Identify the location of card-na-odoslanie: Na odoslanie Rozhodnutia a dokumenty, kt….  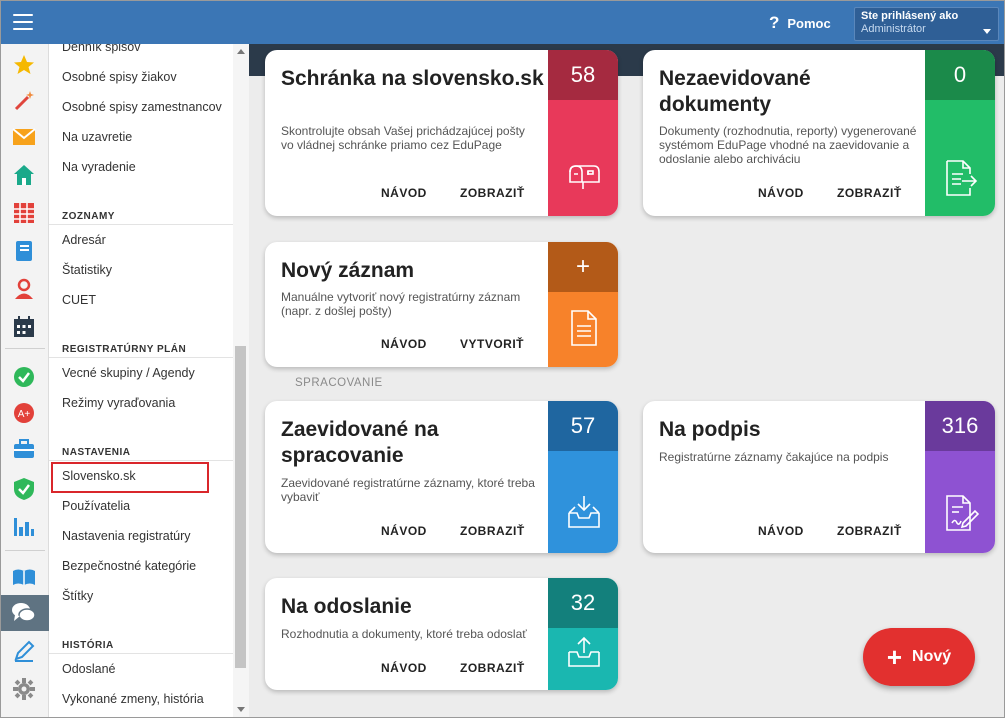
(441, 634).